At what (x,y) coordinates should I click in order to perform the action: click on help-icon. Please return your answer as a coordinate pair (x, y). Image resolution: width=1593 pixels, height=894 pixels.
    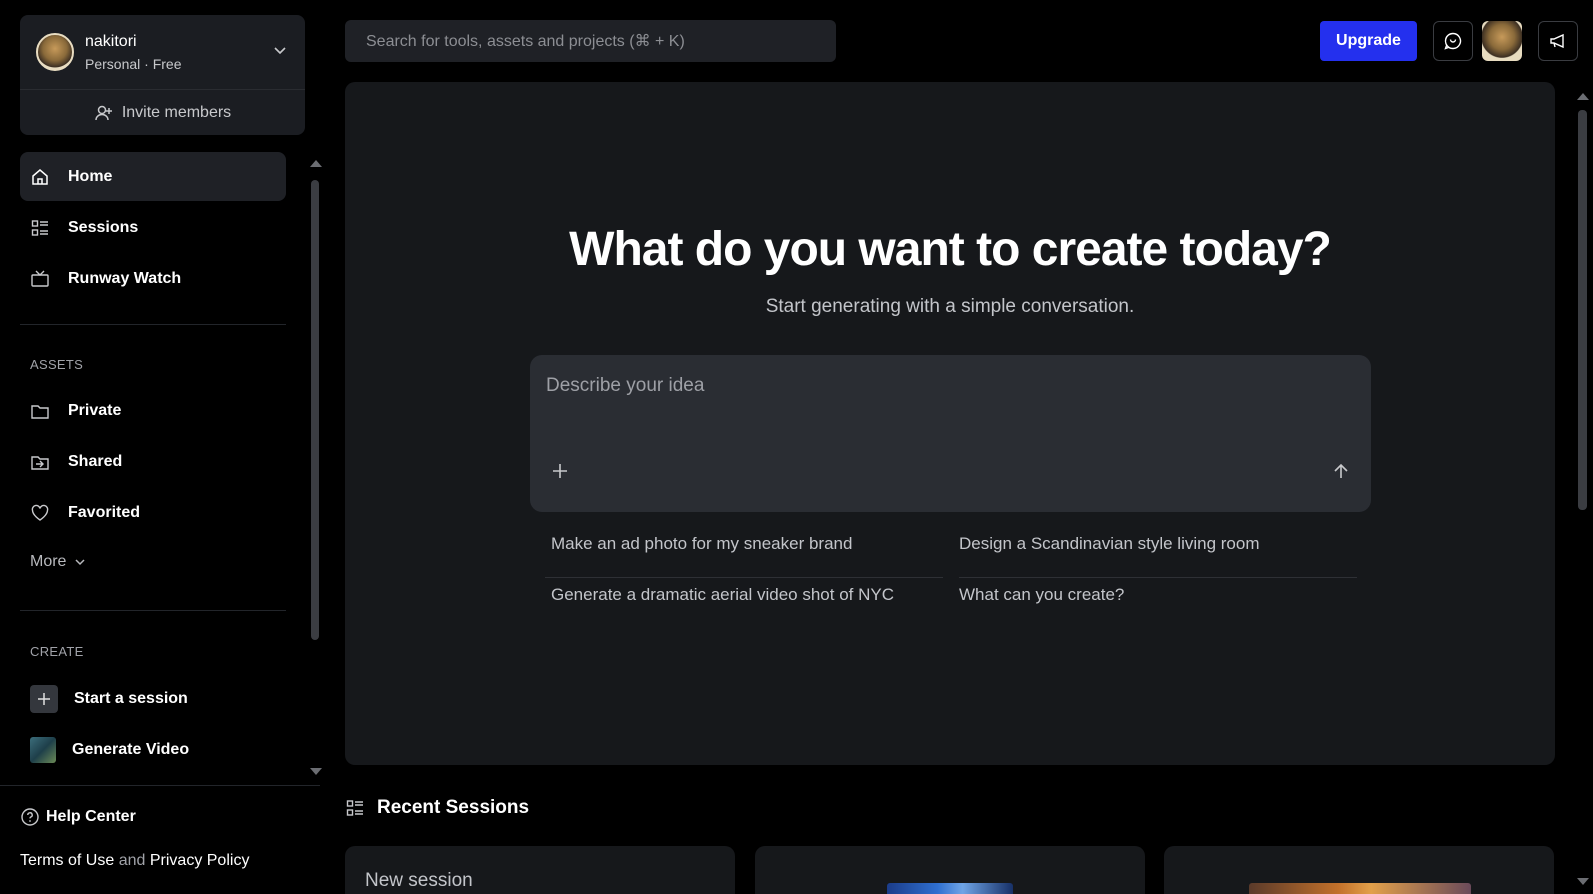
    Looking at the image, I should click on (30, 817).